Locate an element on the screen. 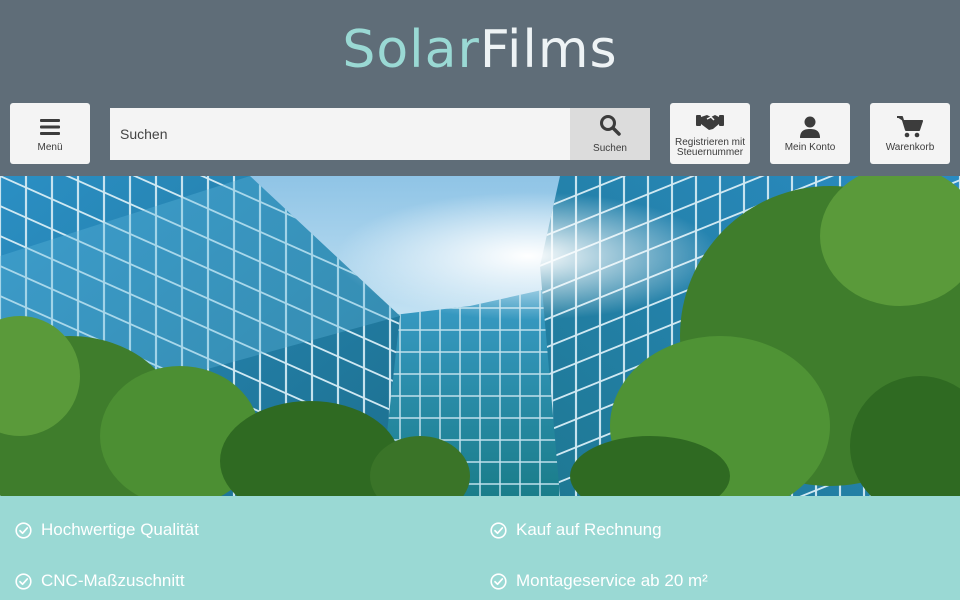 The height and width of the screenshot is (600, 960). usp-text: CNC-Maßzuschnitt is located at coordinates (113, 580).